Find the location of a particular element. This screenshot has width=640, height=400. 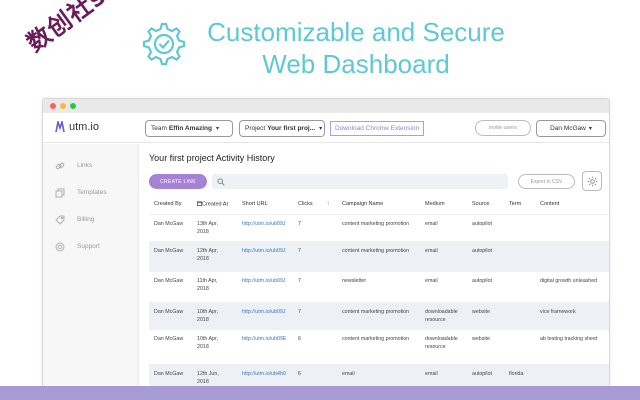

cell-source: website is located at coordinates (481, 312).